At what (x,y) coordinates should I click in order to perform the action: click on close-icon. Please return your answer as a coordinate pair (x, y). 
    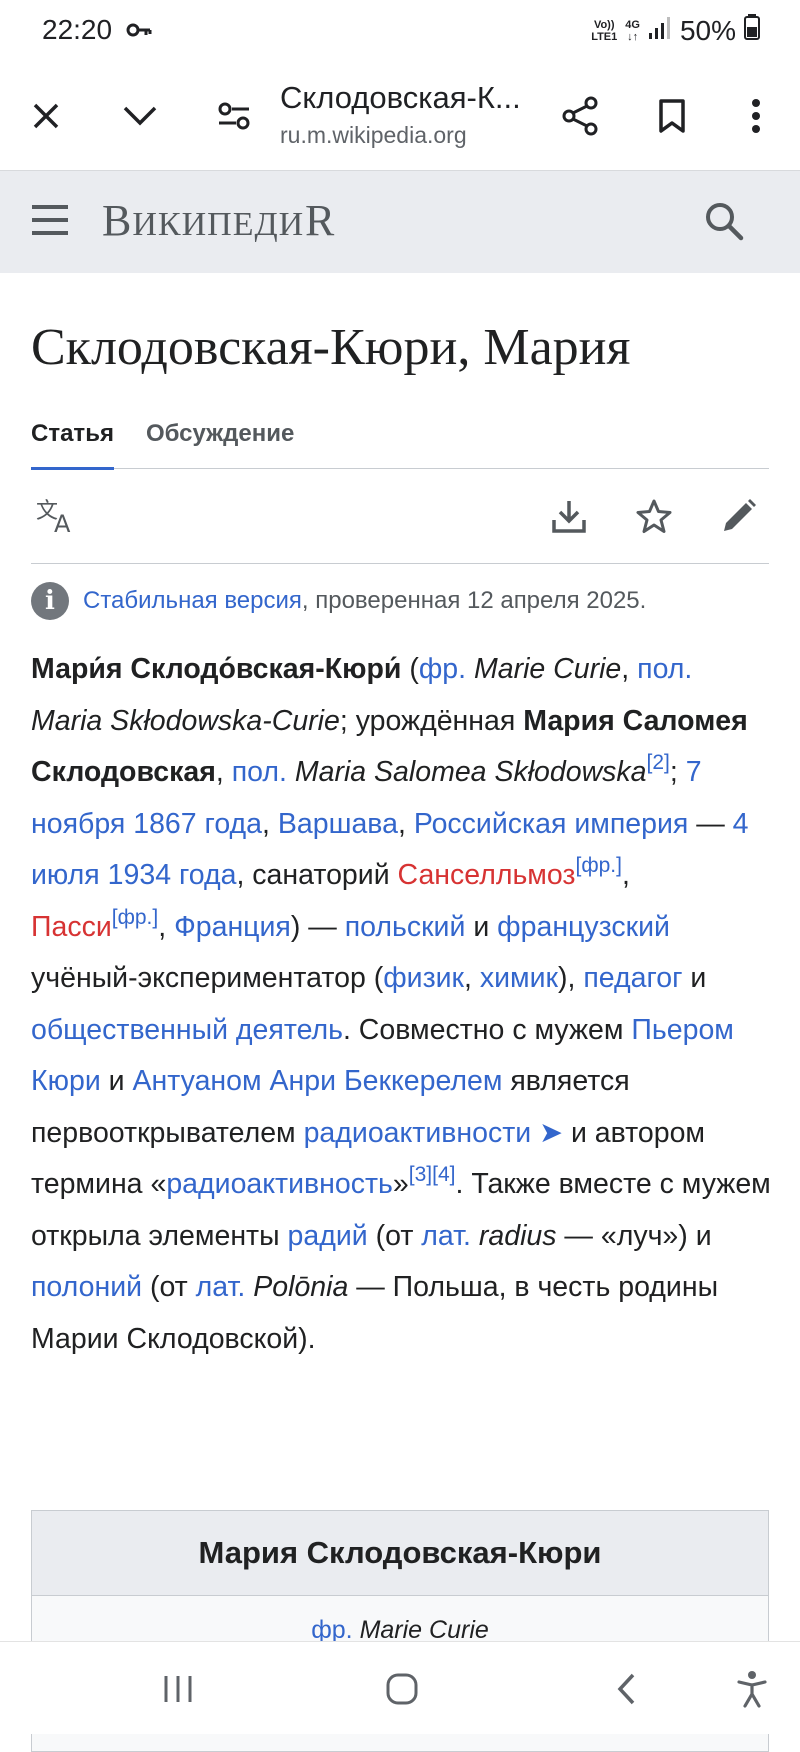
    Looking at the image, I should click on (46, 116).